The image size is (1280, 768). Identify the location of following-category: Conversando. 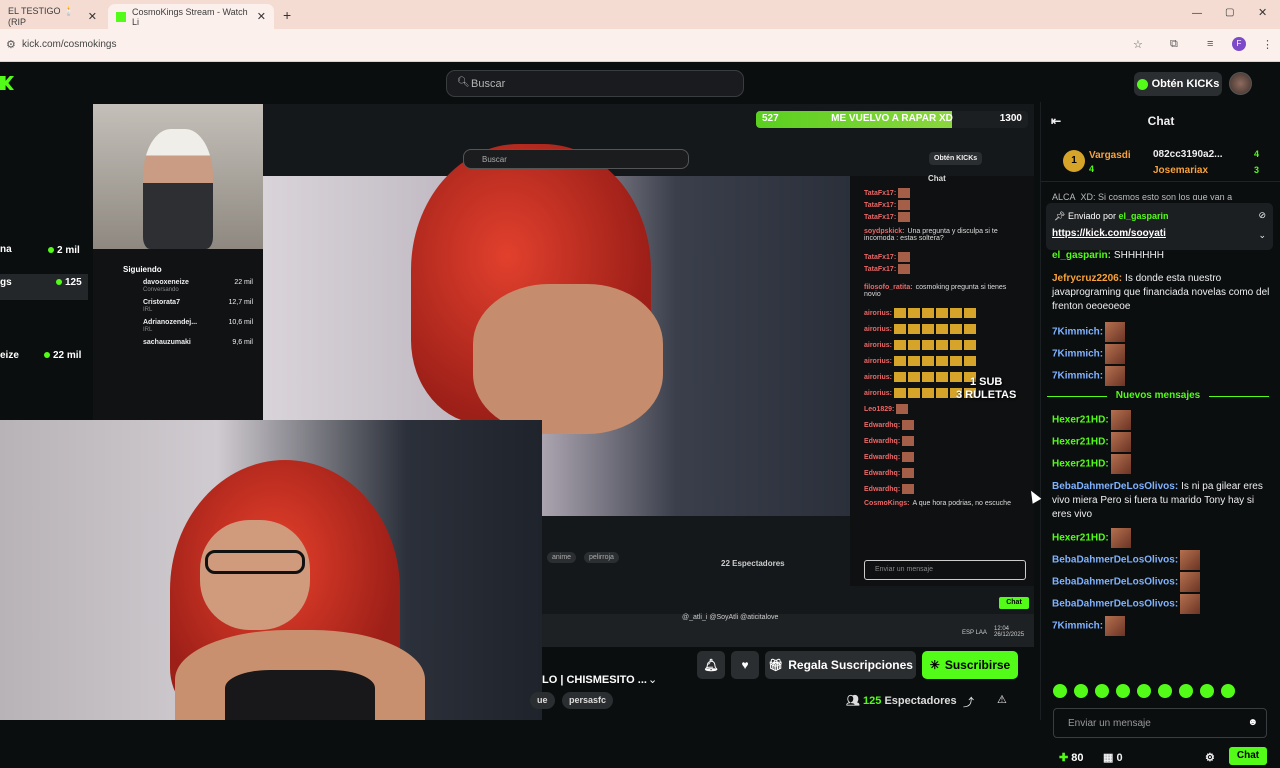
(161, 290).